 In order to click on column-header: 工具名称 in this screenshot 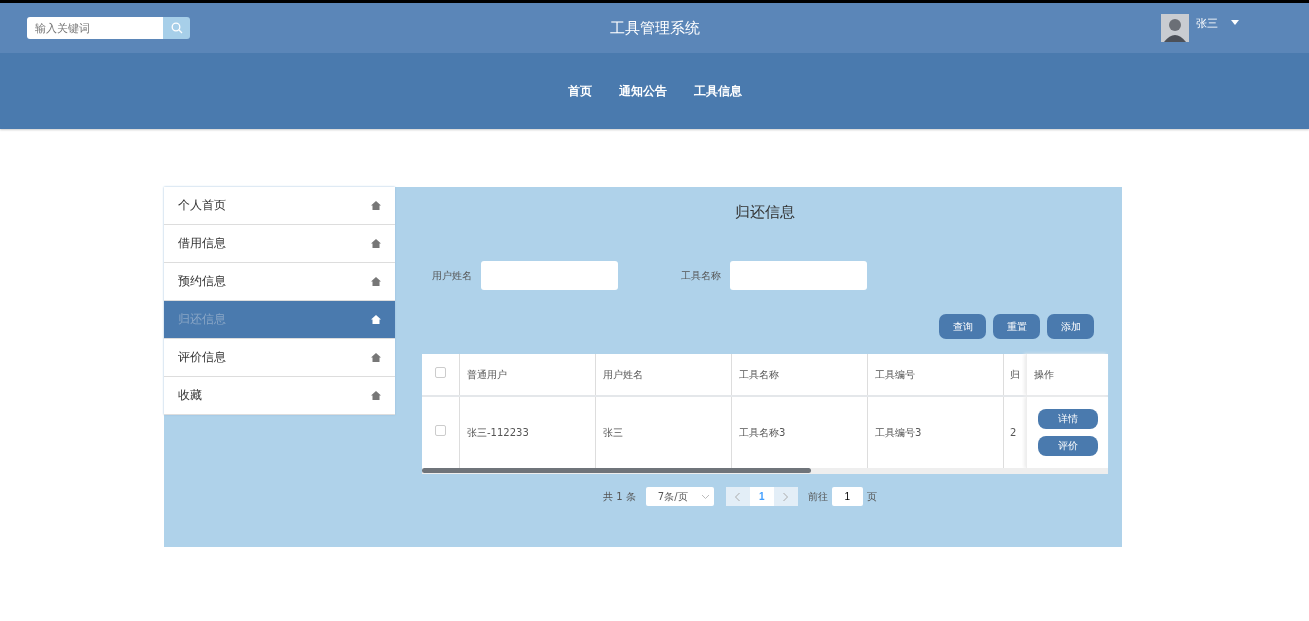, I will do `click(800, 374)`.